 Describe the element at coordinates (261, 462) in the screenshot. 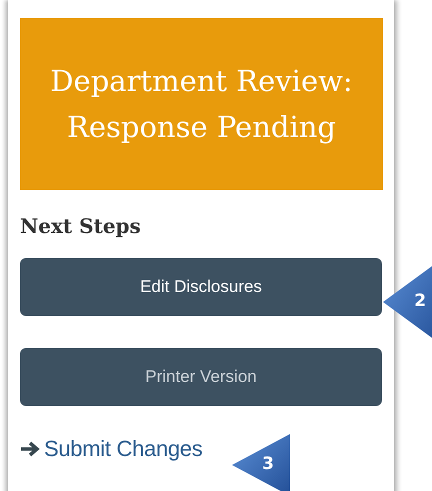

I see `callout-triangle` at that location.